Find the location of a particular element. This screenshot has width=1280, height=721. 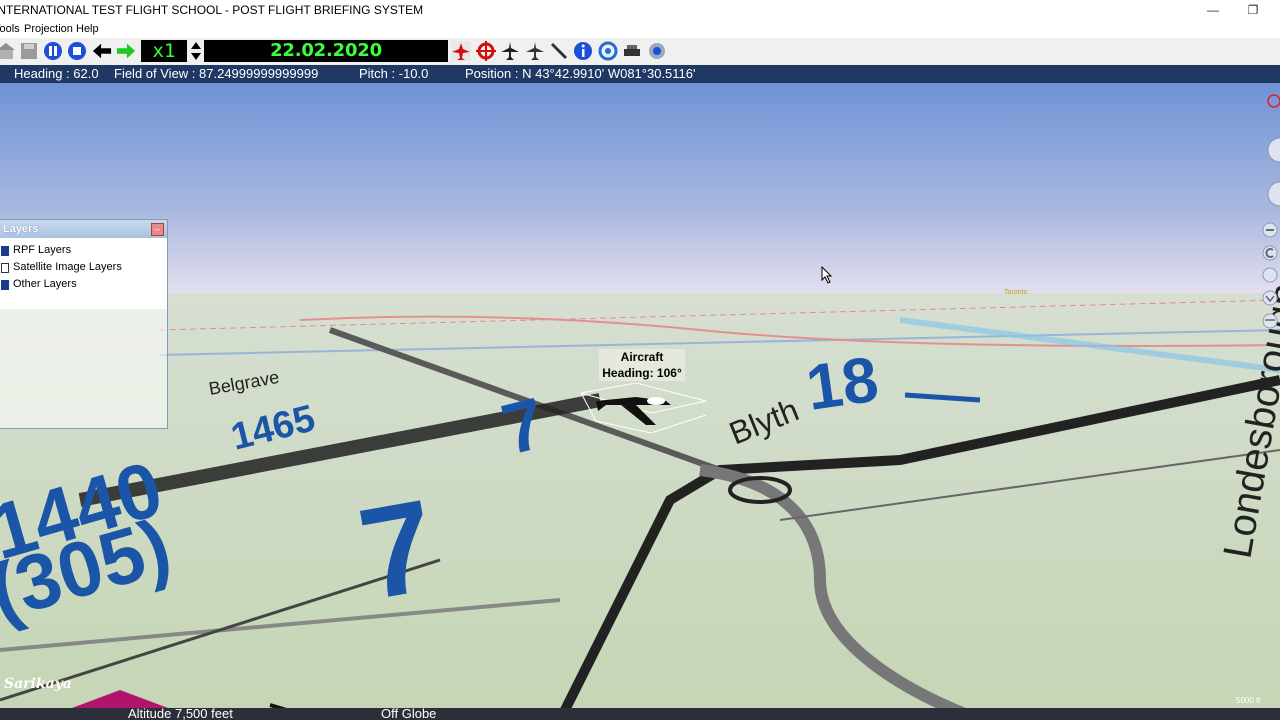

layer-item-satellite: Satellite Image Layers is located at coordinates (84, 267).